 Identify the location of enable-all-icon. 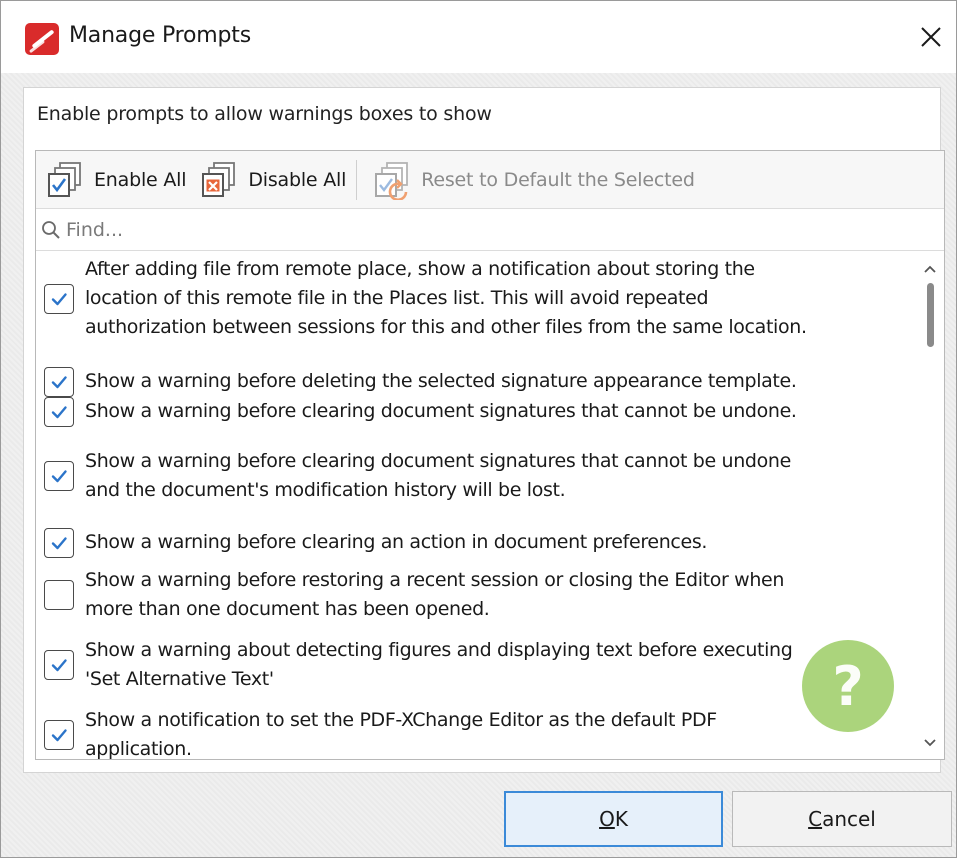
(64, 179).